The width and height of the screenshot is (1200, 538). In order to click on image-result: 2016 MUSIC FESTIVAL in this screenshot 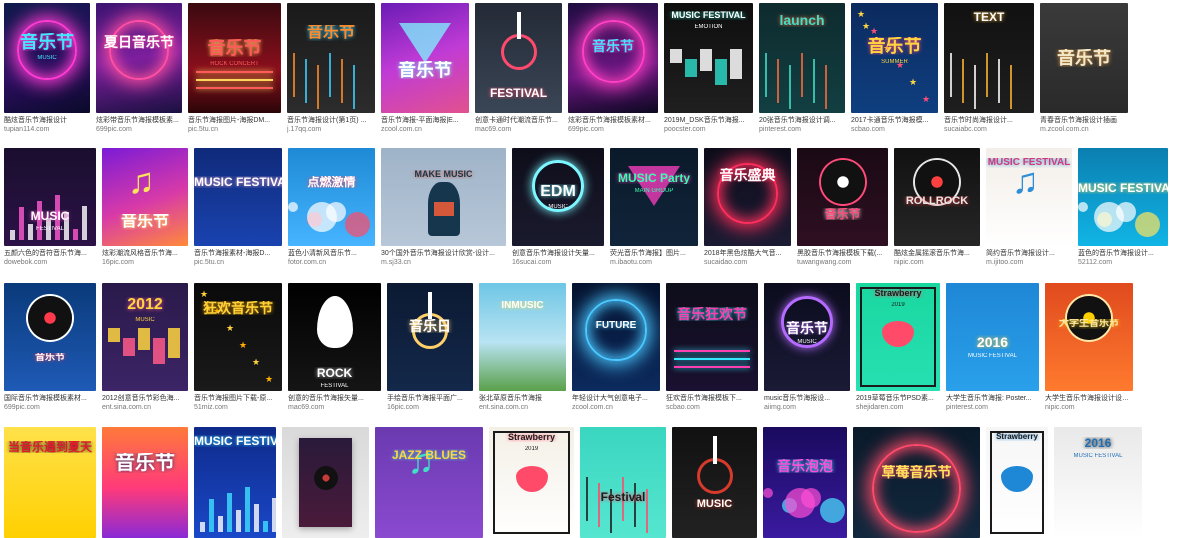, I will do `click(1098, 482)`.